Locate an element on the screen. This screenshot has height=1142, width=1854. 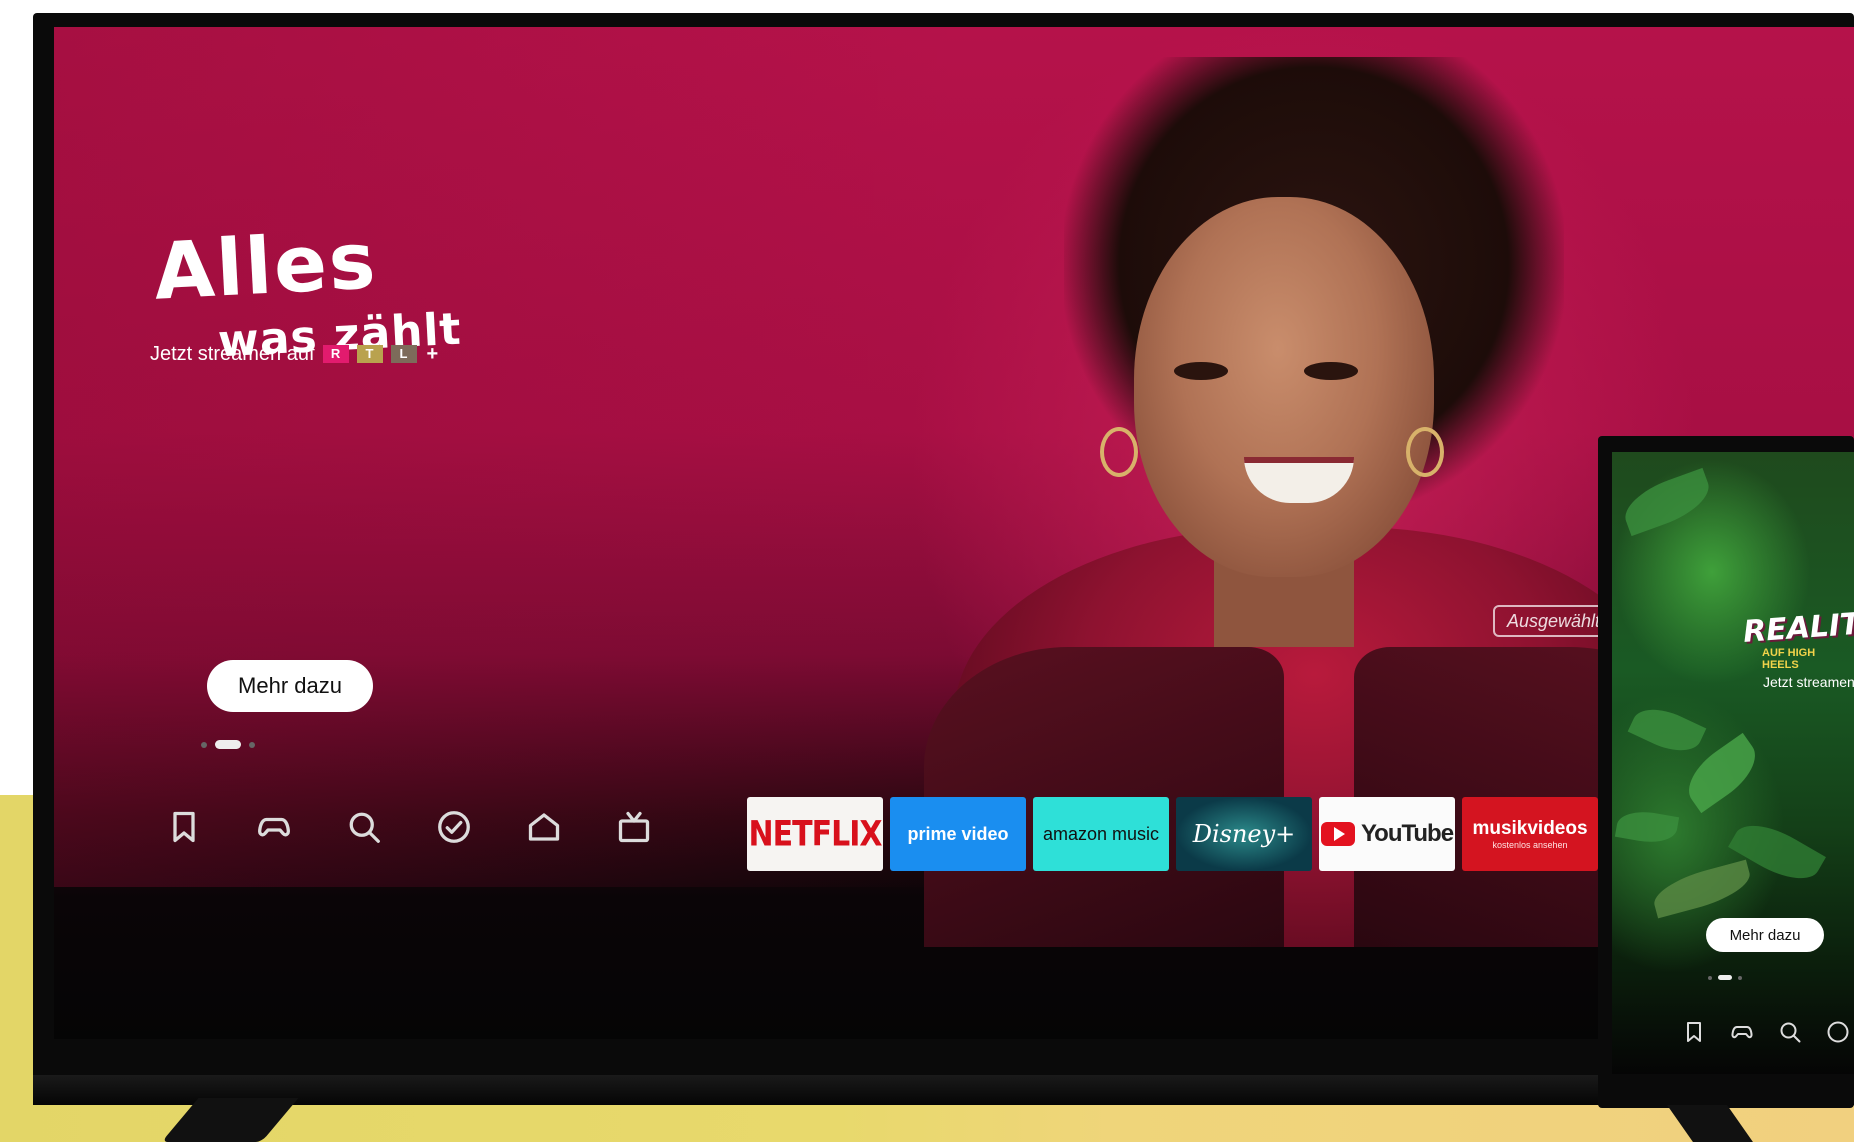
app-tile-prime-video: prime video is located at coordinates (958, 834).